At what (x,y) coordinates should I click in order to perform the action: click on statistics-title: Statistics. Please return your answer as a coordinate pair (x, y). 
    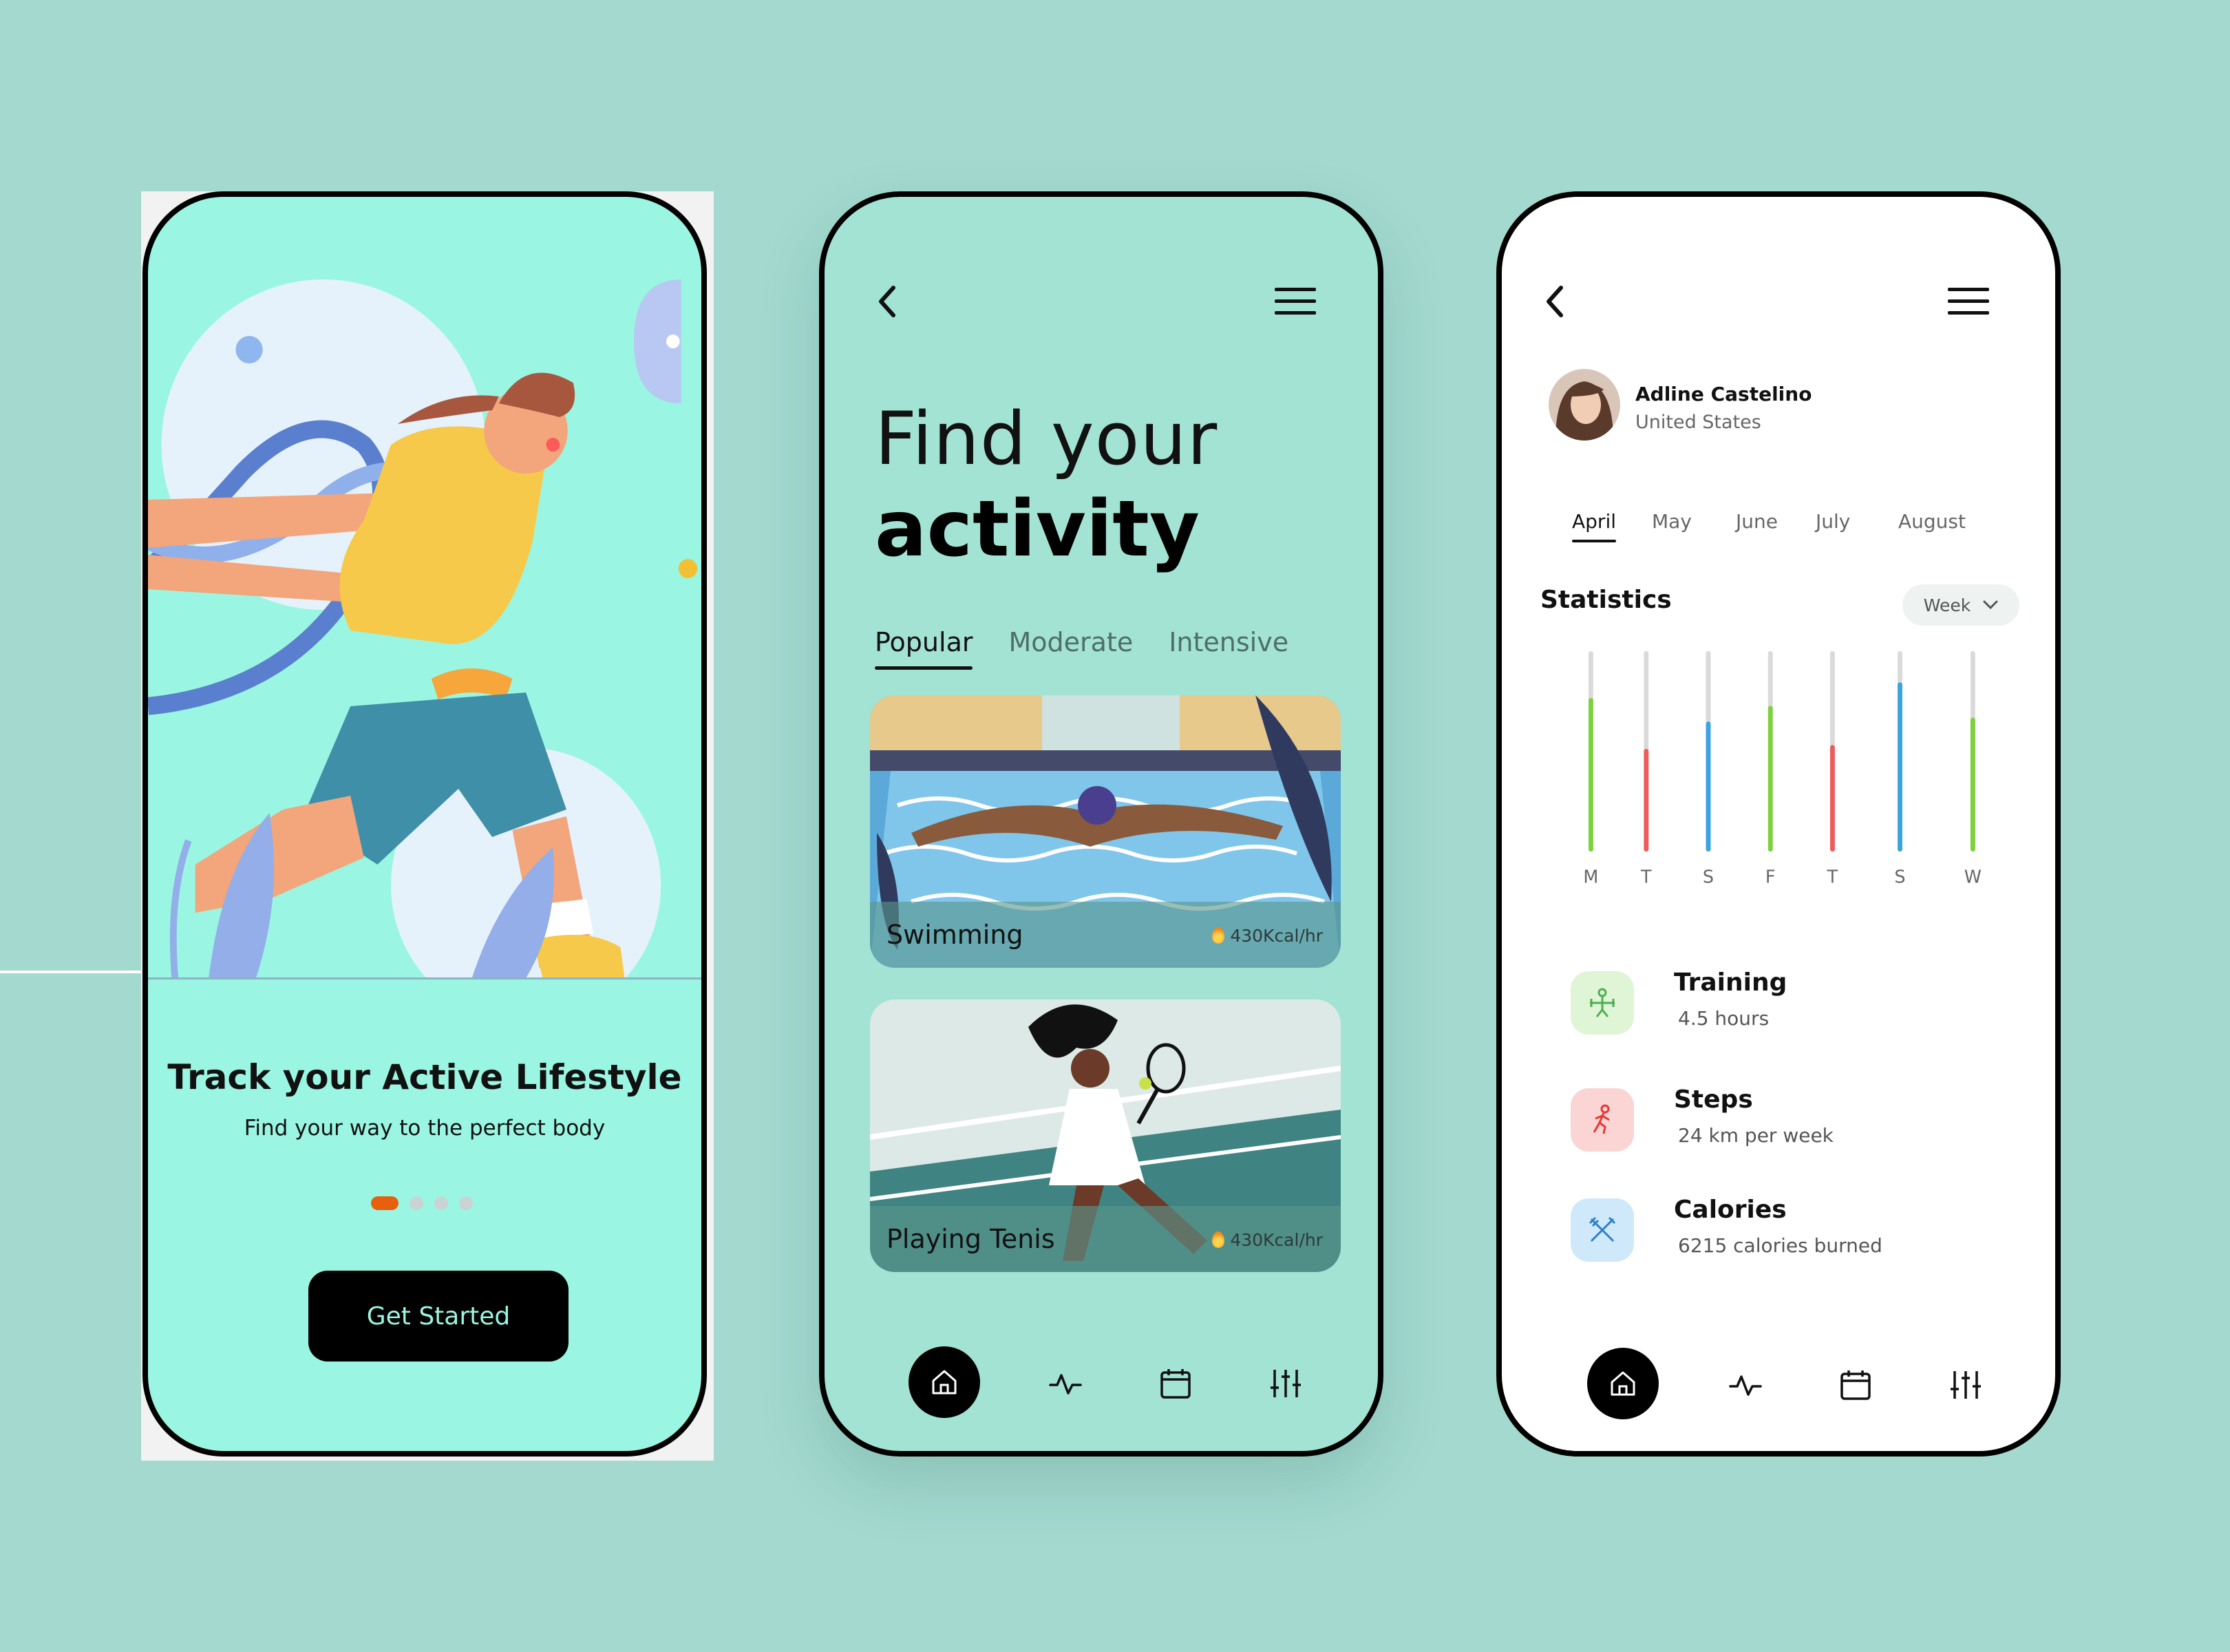
    Looking at the image, I should click on (1606, 600).